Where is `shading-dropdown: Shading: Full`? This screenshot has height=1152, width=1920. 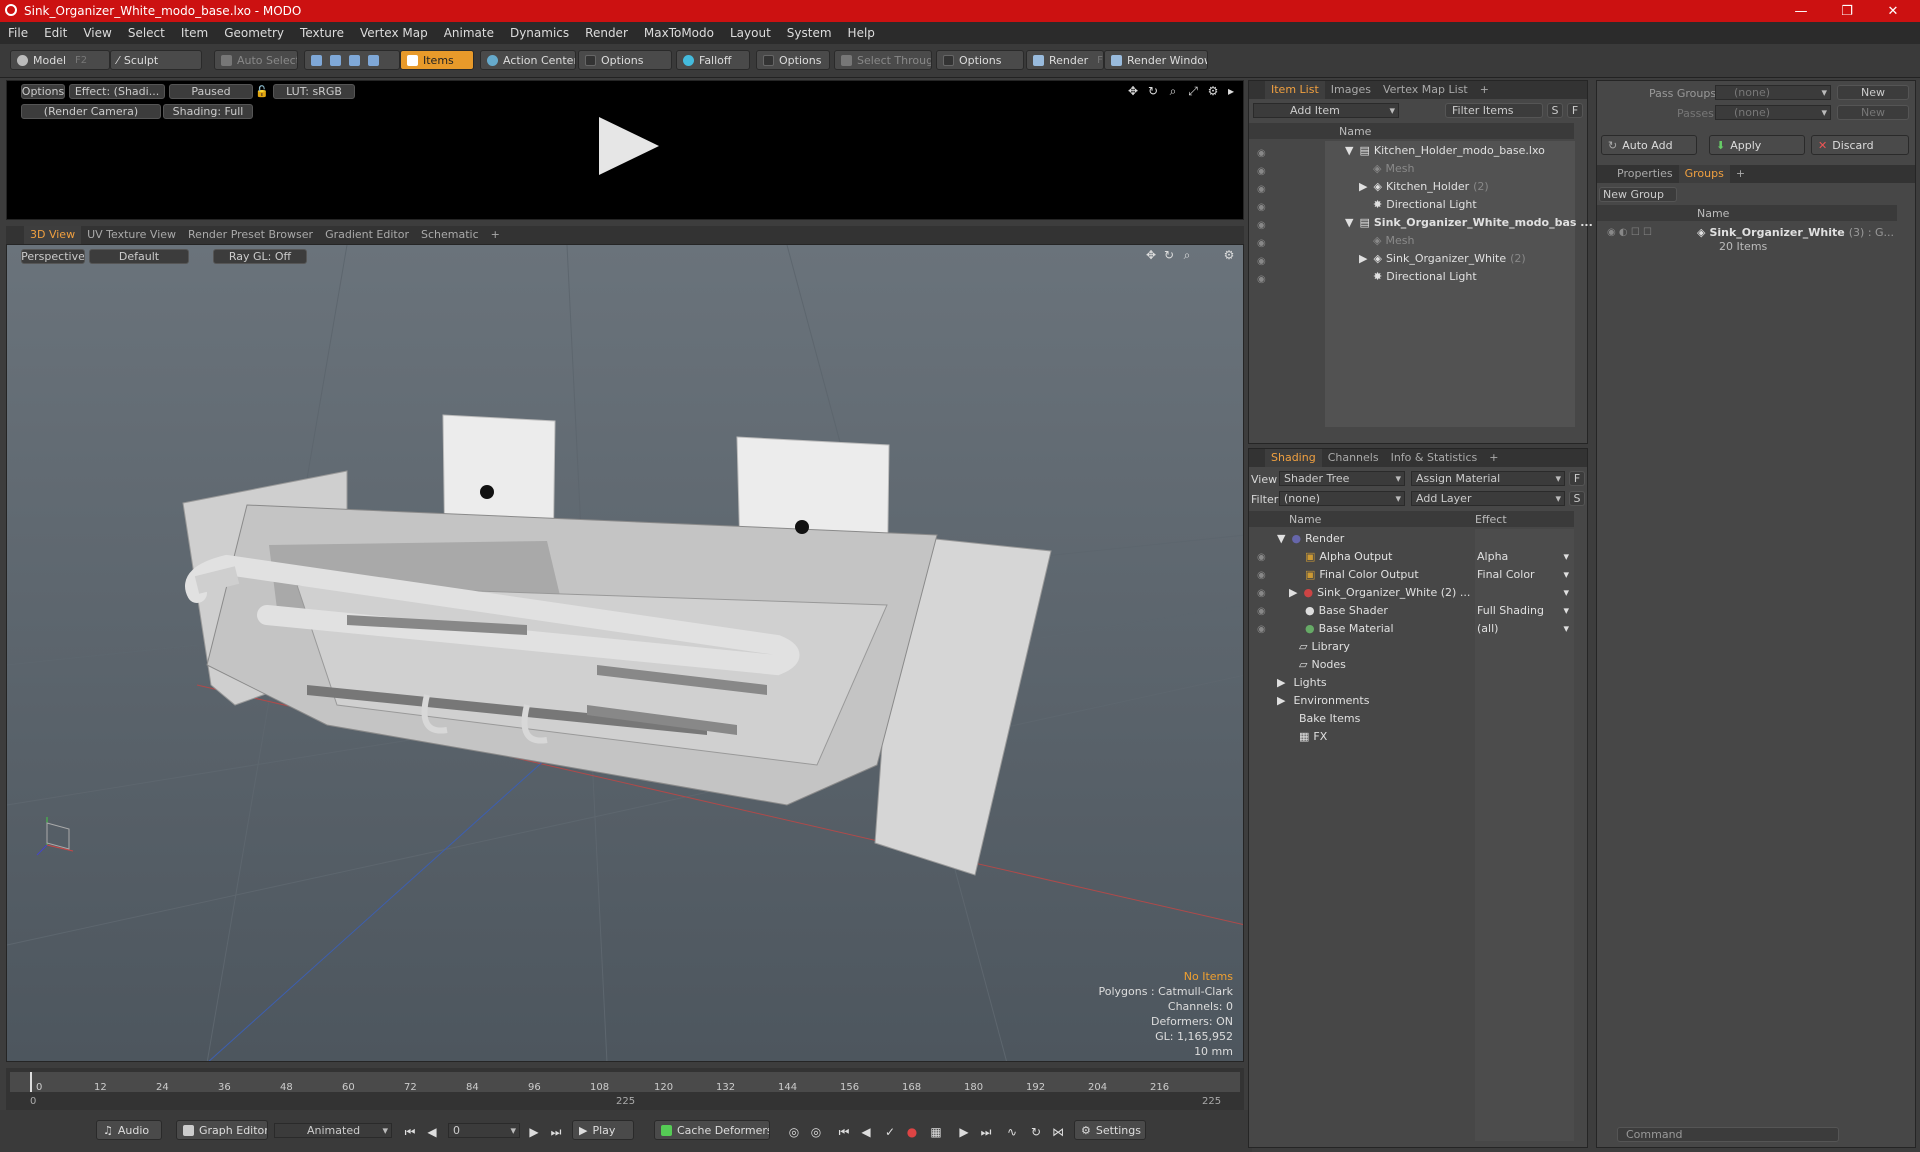
shading-dropdown: Shading: Full is located at coordinates (208, 111).